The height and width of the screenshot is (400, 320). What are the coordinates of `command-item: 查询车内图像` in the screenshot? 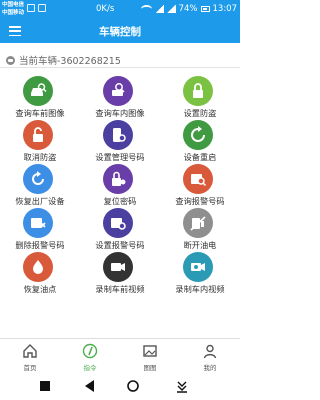 It's located at (120, 95).